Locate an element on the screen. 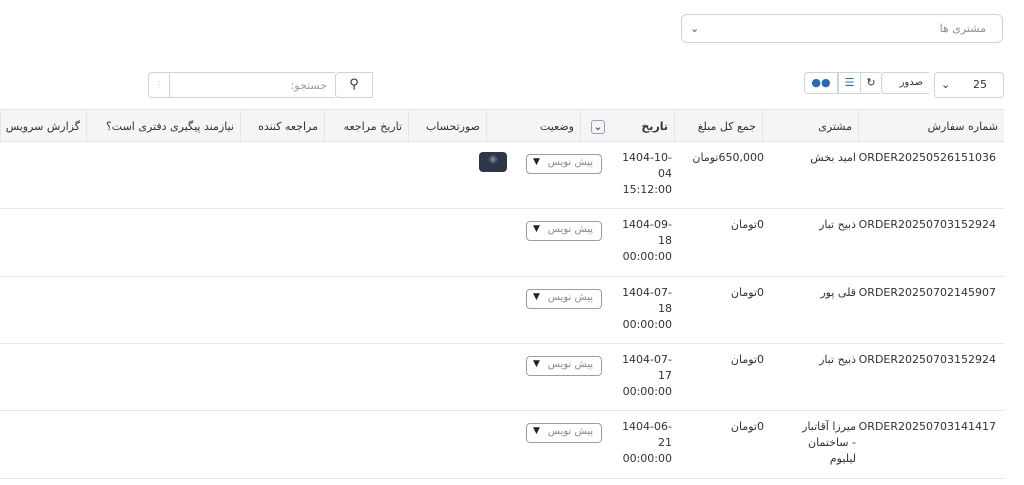 Image resolution: width=1024 pixels, height=485 pixels. customer-filter-label: مشتری ها is located at coordinates (962, 28).